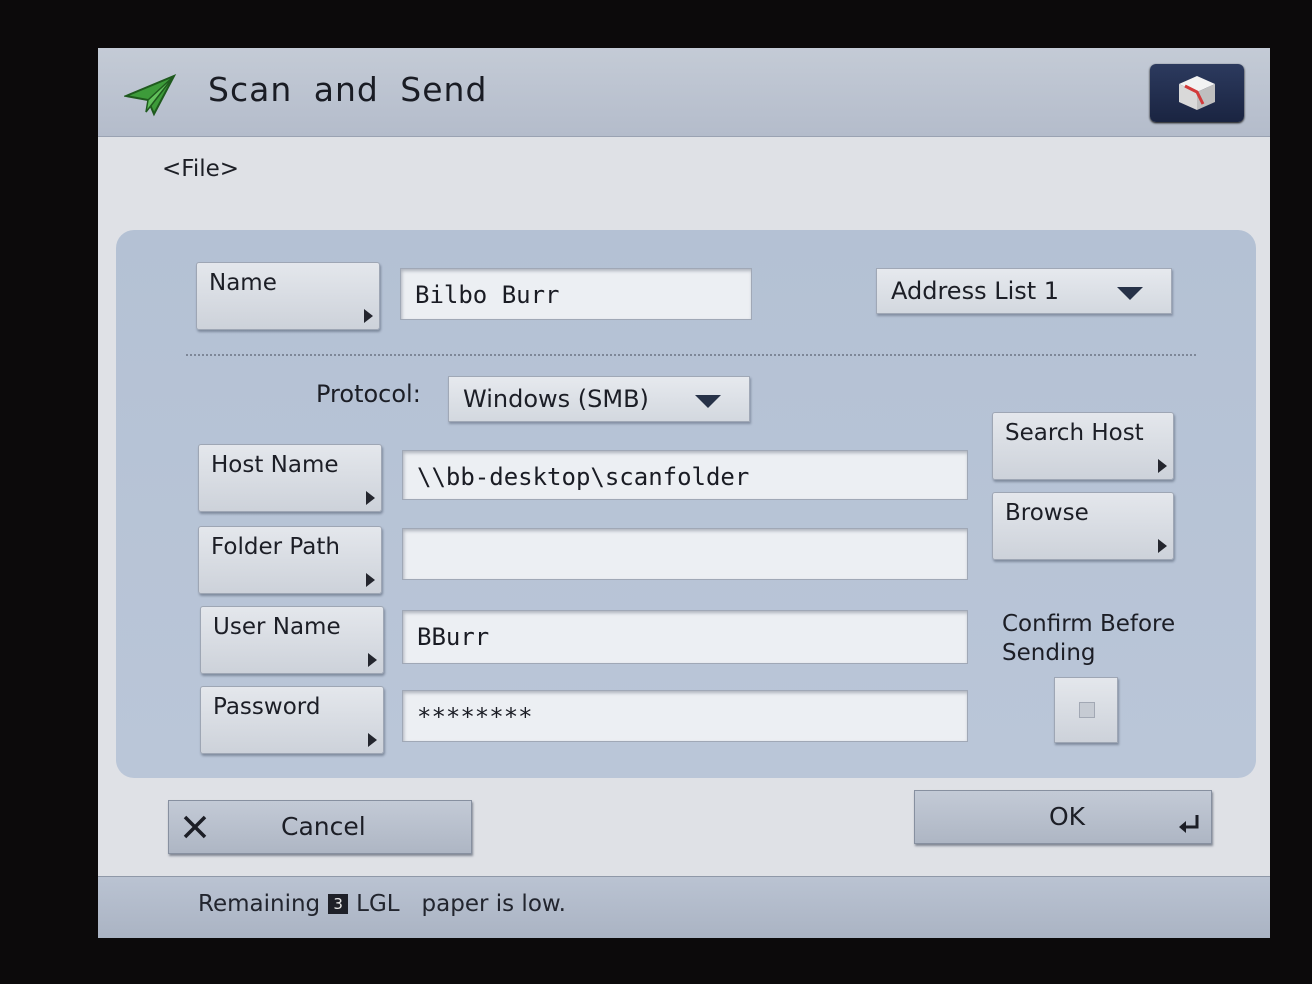  I want to click on close-icon, so click(195, 827).